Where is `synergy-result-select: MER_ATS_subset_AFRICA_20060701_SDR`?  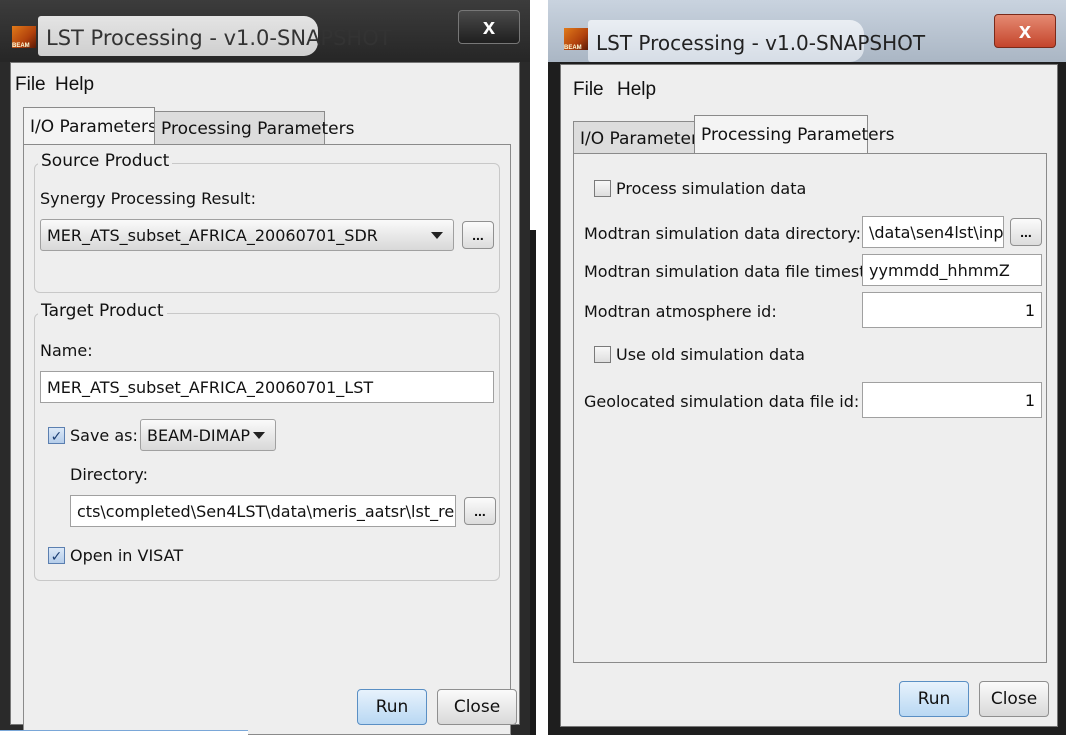 synergy-result-select: MER_ATS_subset_AFRICA_20060701_SDR is located at coordinates (247, 235).